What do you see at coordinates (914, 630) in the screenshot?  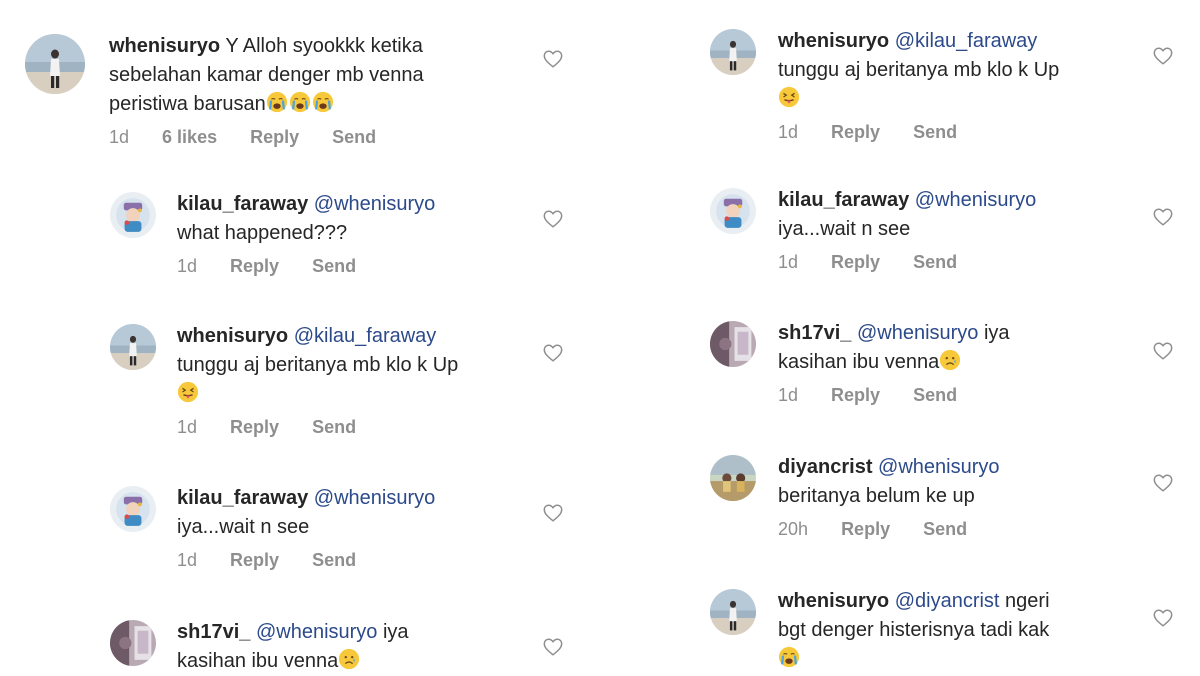 I see `comment-line: bgt denger histerisnya tadi kak` at bounding box center [914, 630].